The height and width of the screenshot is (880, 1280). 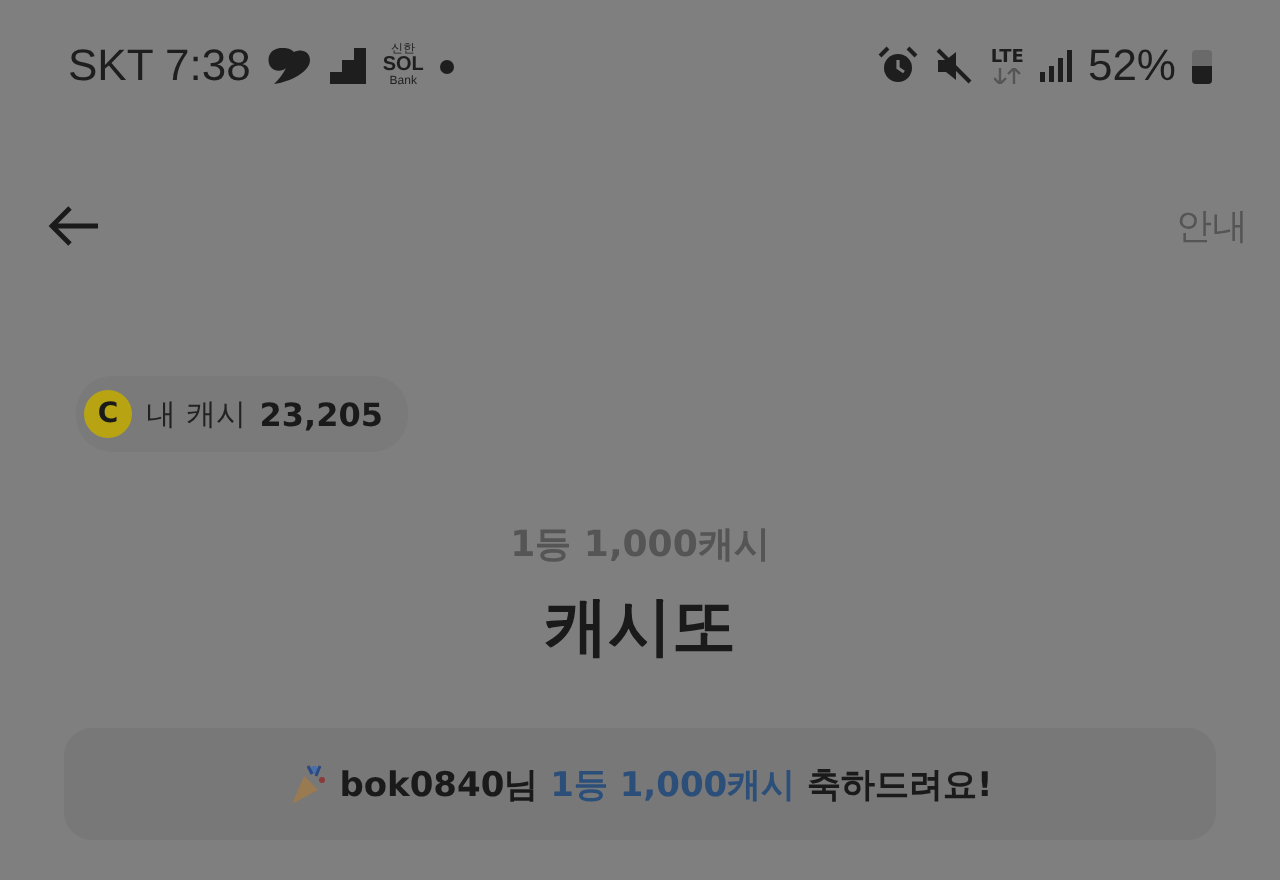 What do you see at coordinates (640, 627) in the screenshot?
I see `page-title: 캐시또` at bounding box center [640, 627].